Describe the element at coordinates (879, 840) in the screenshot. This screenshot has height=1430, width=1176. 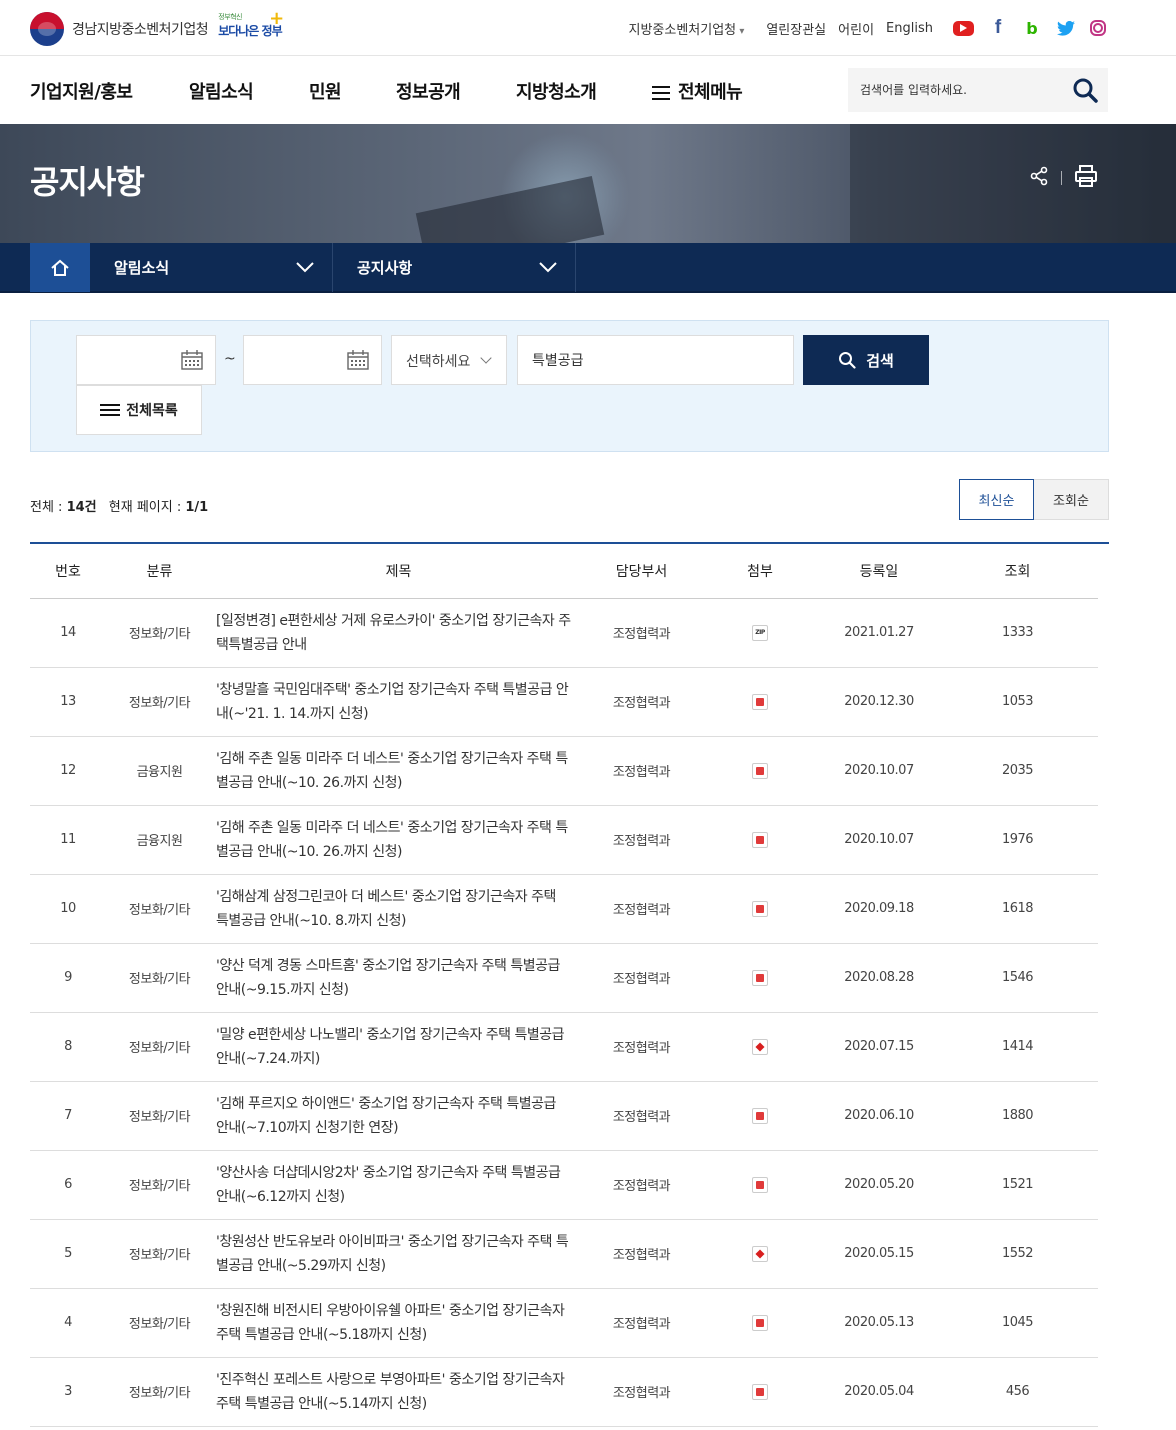
I see `row-date: 2020.10.07` at that location.